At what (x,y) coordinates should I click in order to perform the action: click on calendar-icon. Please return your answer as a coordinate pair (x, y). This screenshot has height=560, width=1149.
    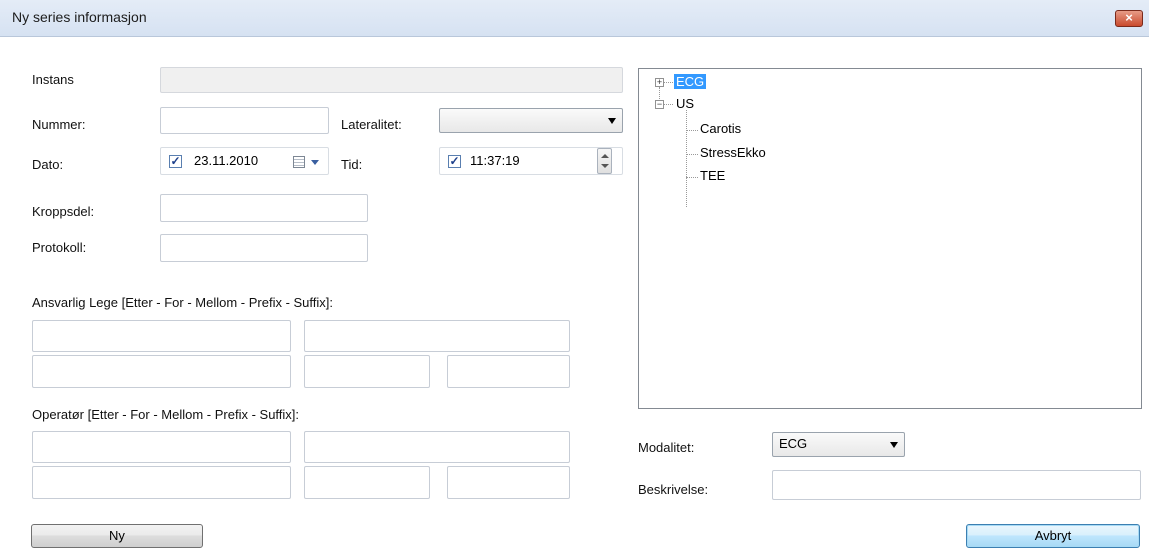
    Looking at the image, I should click on (299, 162).